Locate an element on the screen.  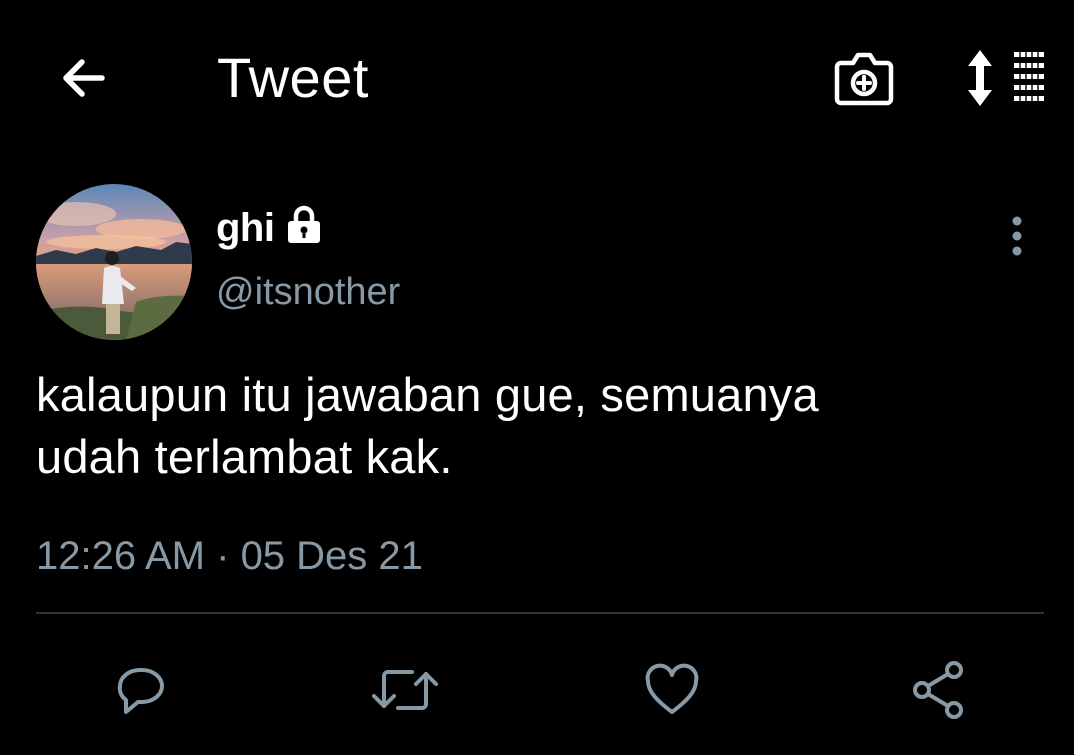
retweet-button is located at coordinates (405, 690).